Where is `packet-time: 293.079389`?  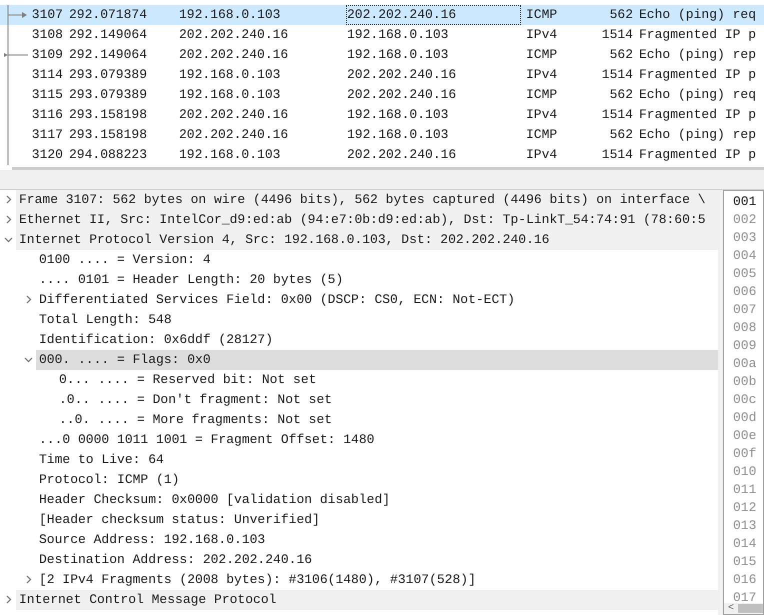
packet-time: 293.079389 is located at coordinates (108, 75).